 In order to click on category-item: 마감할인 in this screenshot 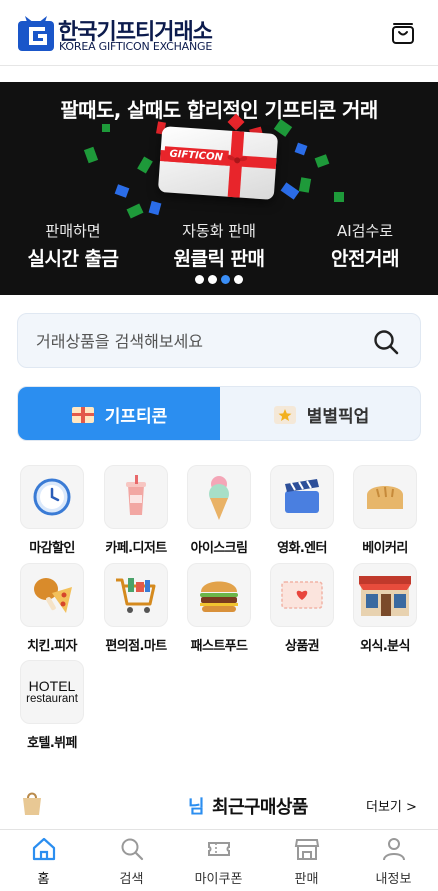, I will do `click(52, 510)`.